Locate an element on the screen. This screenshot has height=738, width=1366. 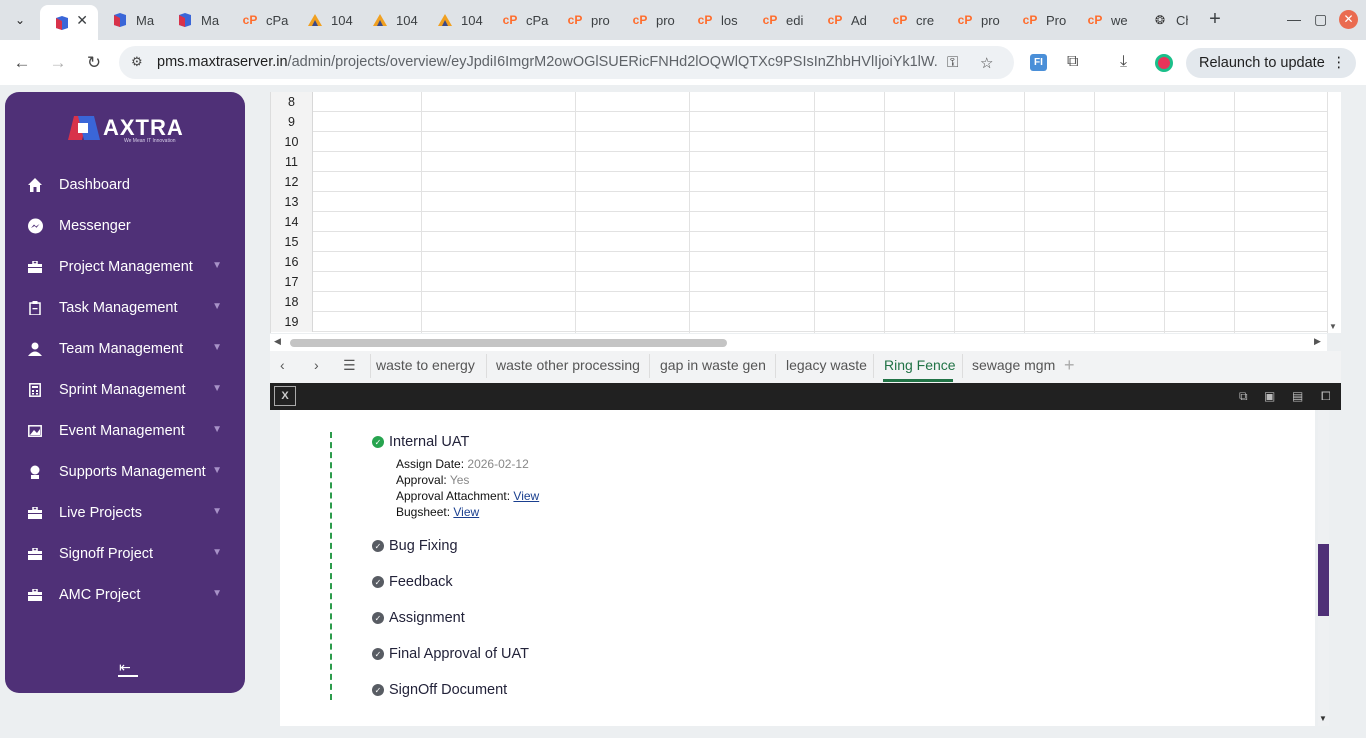
next-sheet-icon: › is located at coordinates (316, 365).